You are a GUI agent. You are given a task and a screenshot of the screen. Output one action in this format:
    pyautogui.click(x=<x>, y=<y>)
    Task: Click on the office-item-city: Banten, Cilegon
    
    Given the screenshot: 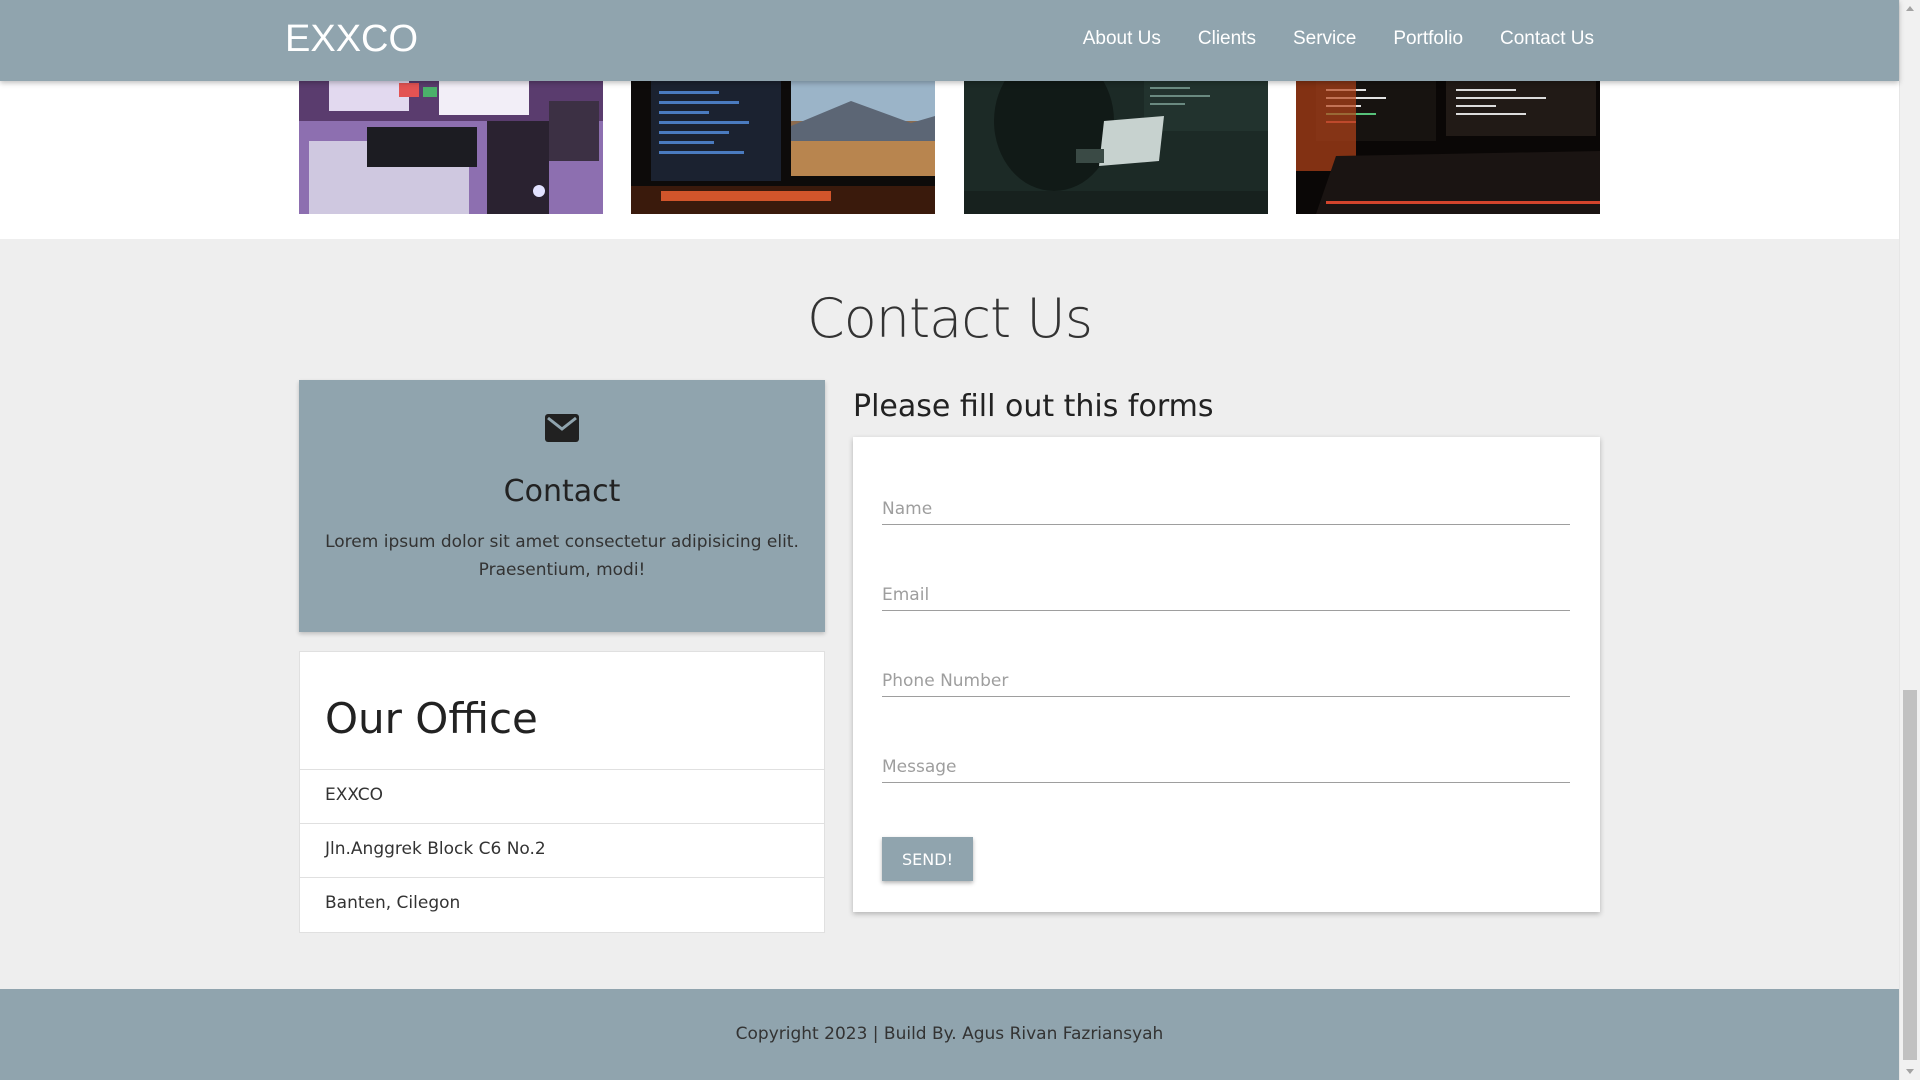 What is the action you would take?
    pyautogui.click(x=393, y=903)
    